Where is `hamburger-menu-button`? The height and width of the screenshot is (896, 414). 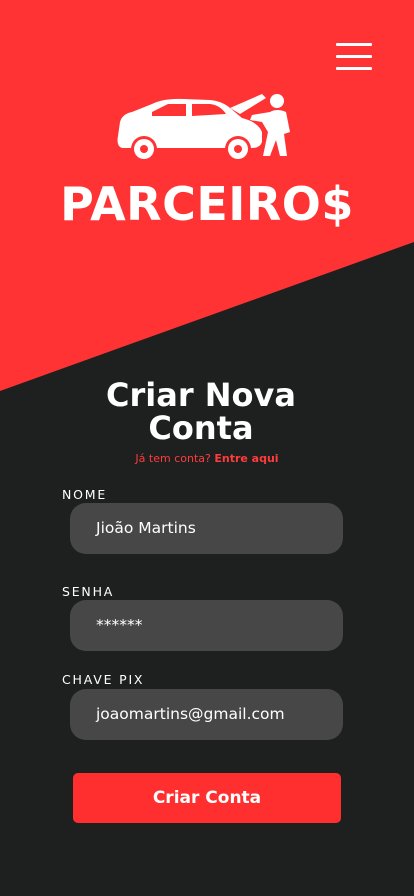 hamburger-menu-button is located at coordinates (354, 56).